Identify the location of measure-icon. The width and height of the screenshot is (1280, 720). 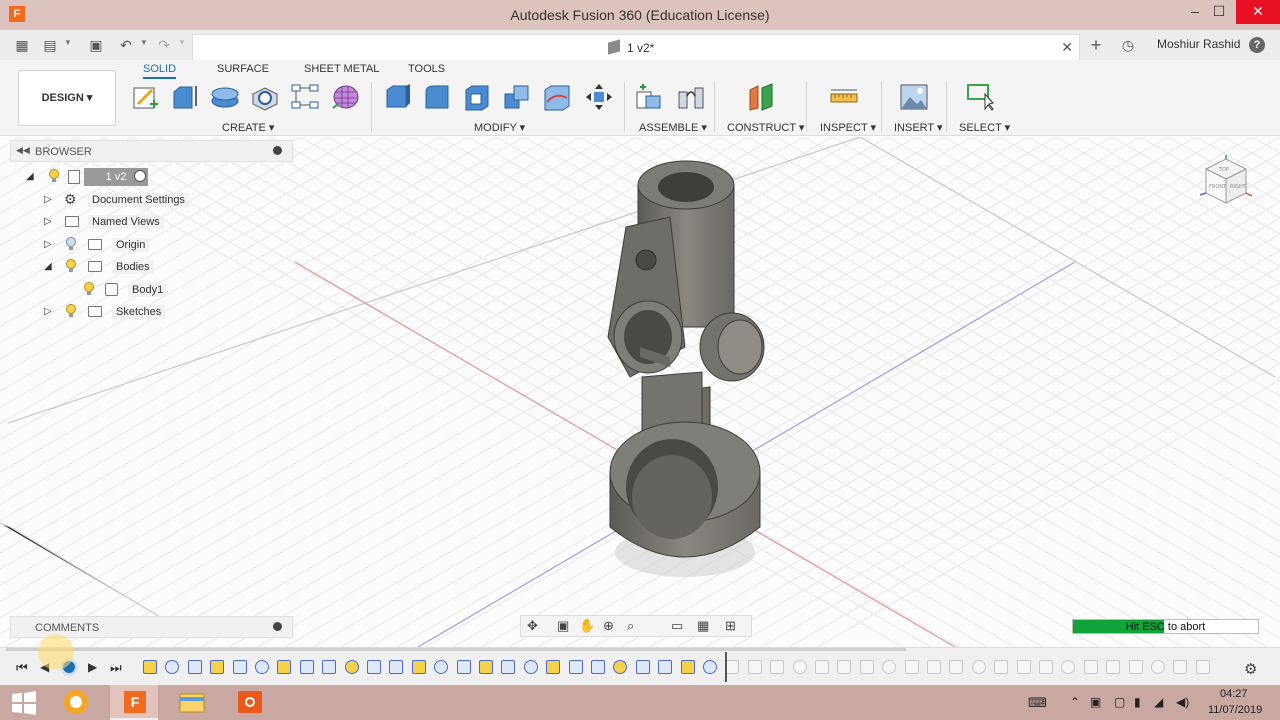
(844, 97).